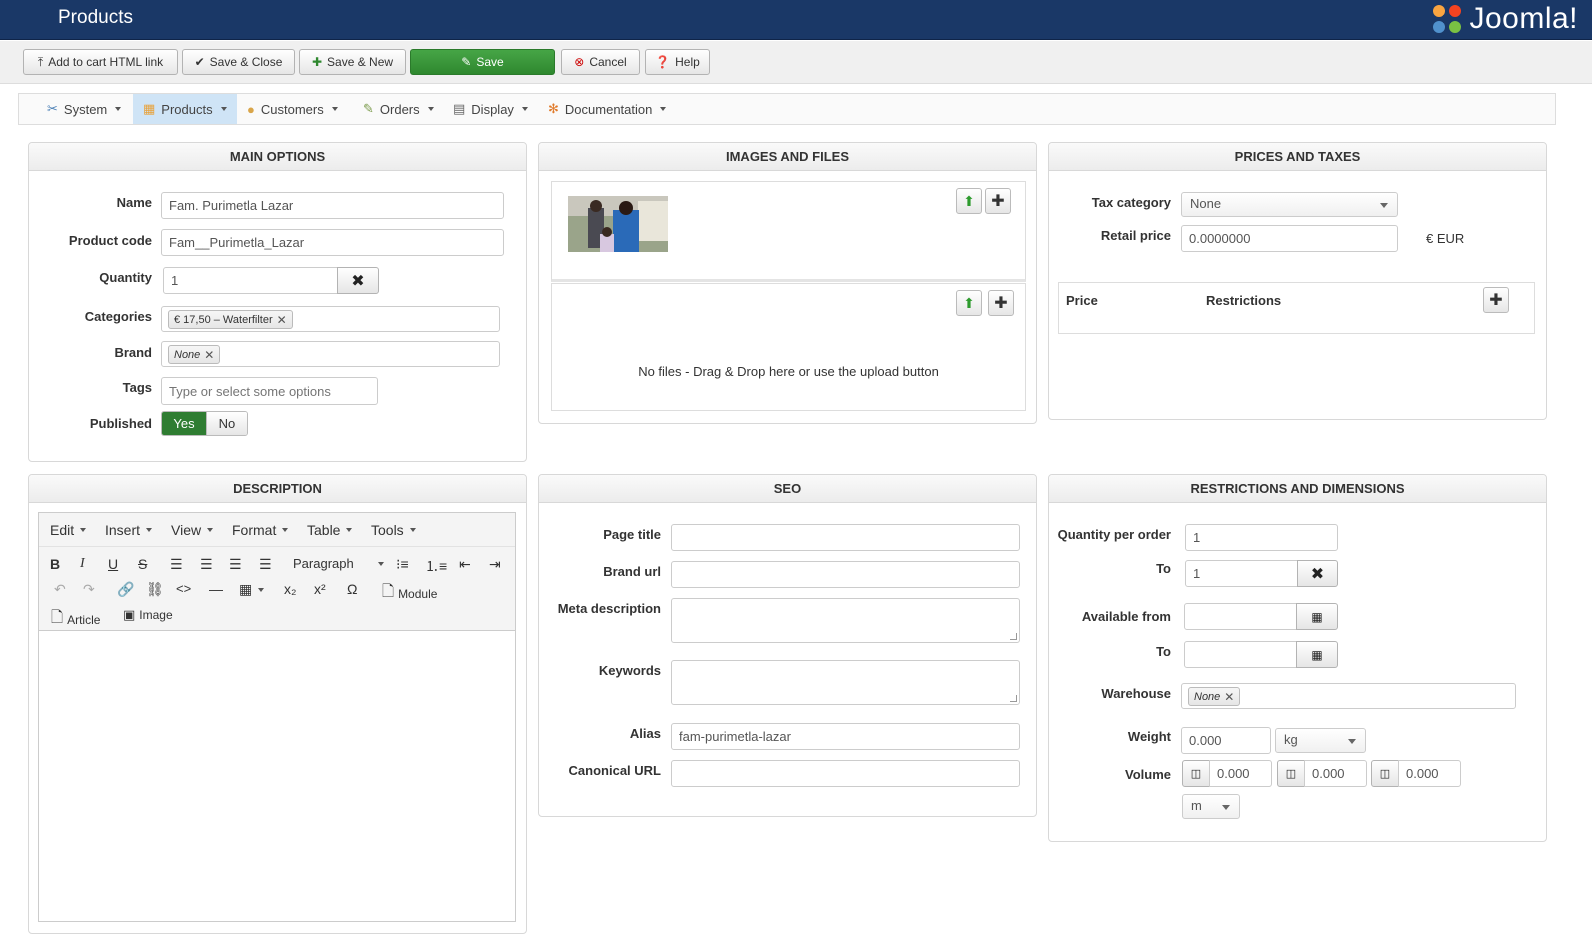 Image resolution: width=1592 pixels, height=934 pixels. I want to click on save-close-button: ✔ Save & Close, so click(238, 62).